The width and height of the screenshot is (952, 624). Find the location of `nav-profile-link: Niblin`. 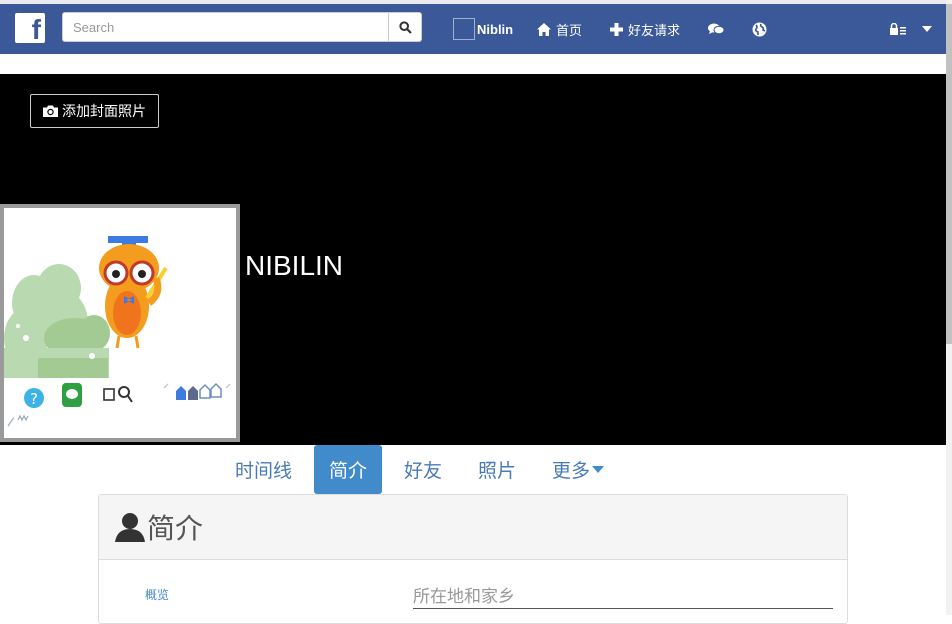

nav-profile-link: Niblin is located at coordinates (483, 29).